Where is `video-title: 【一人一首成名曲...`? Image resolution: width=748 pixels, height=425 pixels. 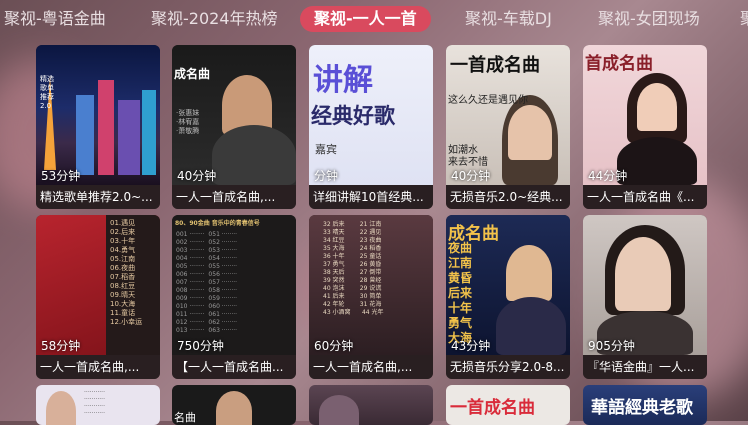 video-title: 【一人一首成名曲... is located at coordinates (234, 367).